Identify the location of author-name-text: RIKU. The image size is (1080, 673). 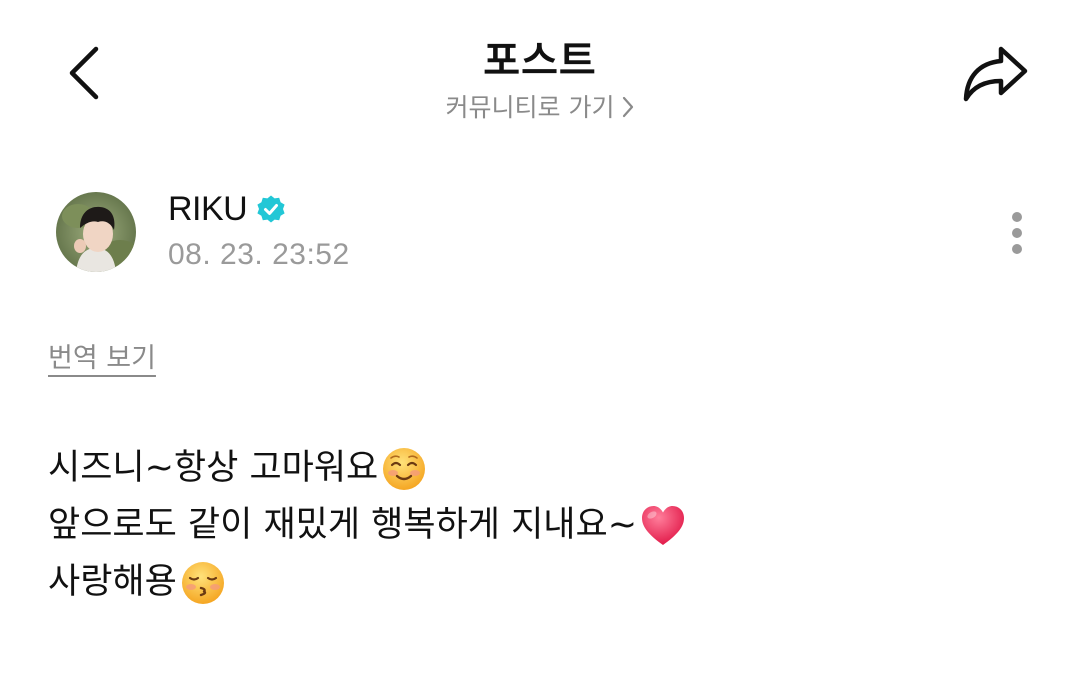
(208, 209).